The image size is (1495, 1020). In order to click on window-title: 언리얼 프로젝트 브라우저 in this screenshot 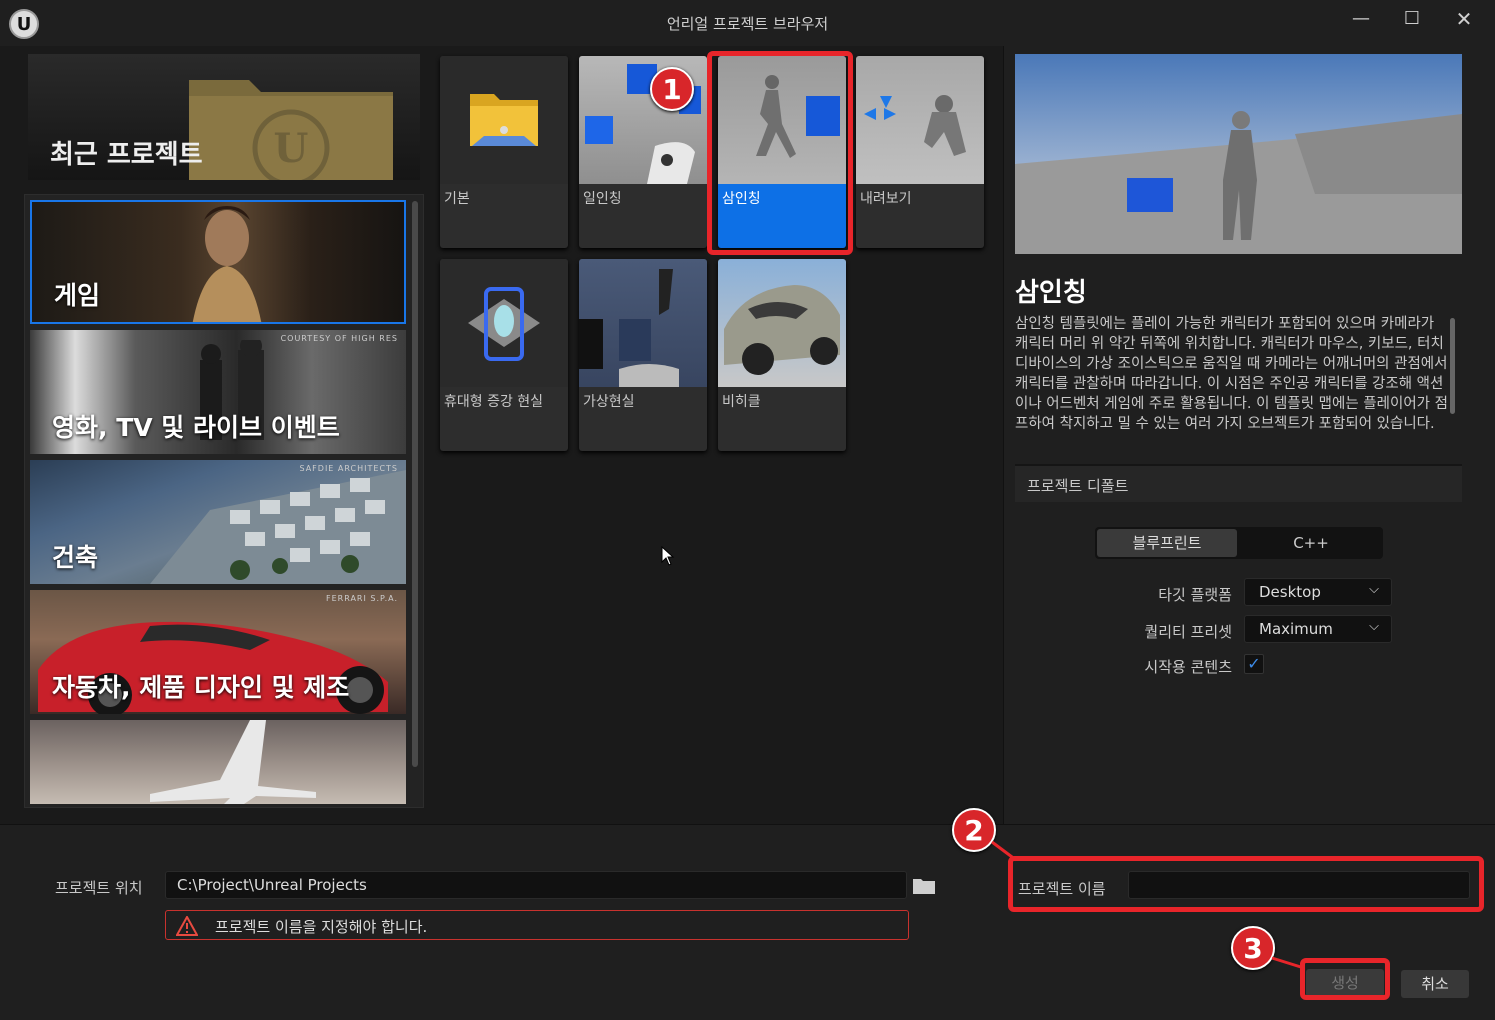, I will do `click(747, 24)`.